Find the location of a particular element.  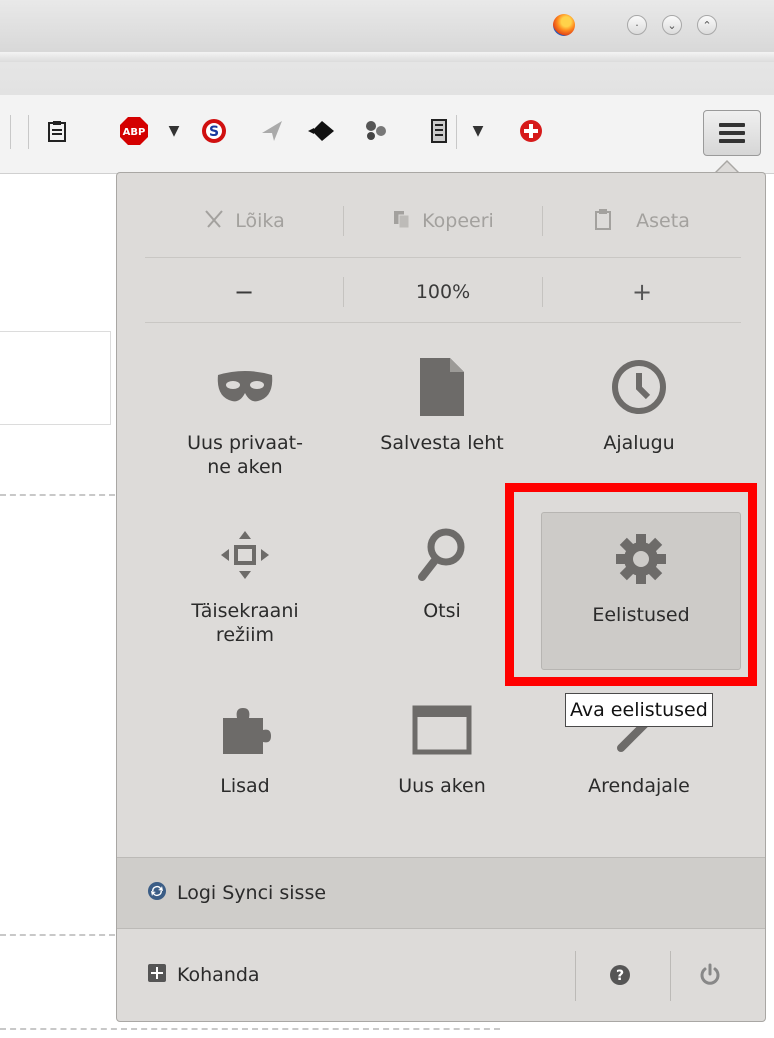

history-label: Ajalugu is located at coordinates (639, 443).